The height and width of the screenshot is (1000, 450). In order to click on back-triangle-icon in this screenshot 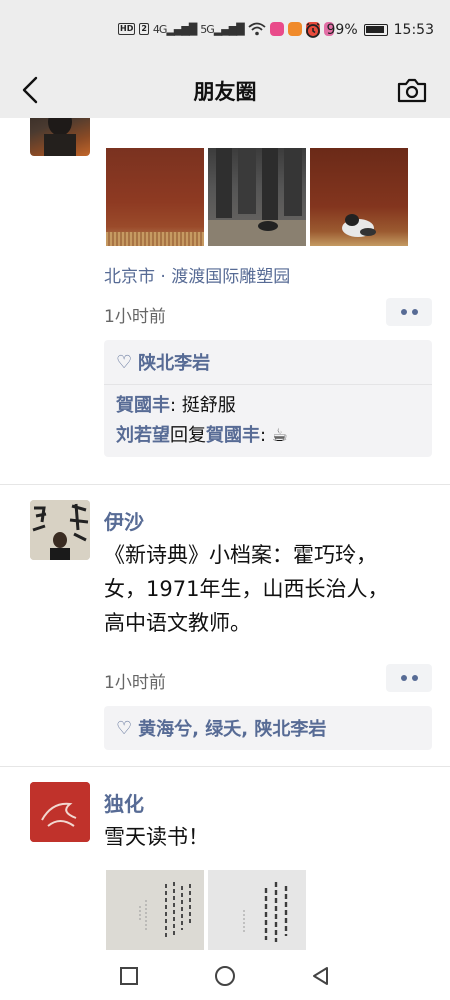, I will do `click(321, 976)`.